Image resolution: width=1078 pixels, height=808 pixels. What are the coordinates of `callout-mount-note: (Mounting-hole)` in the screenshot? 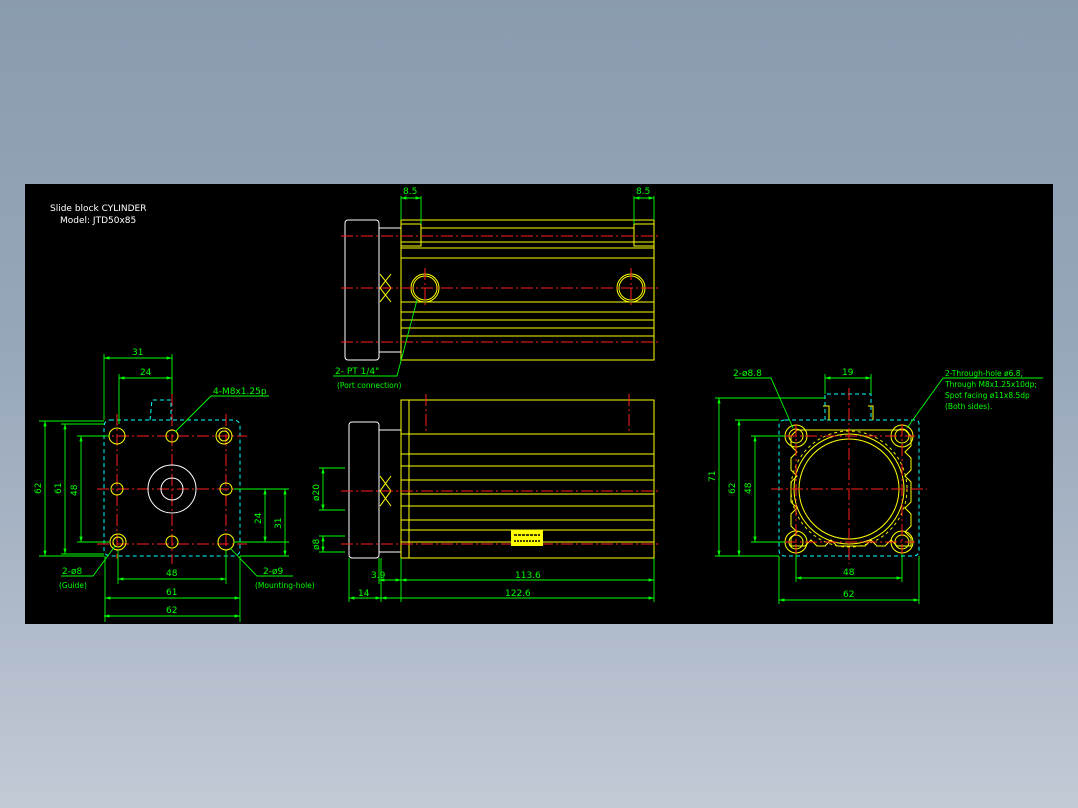 It's located at (285, 585).